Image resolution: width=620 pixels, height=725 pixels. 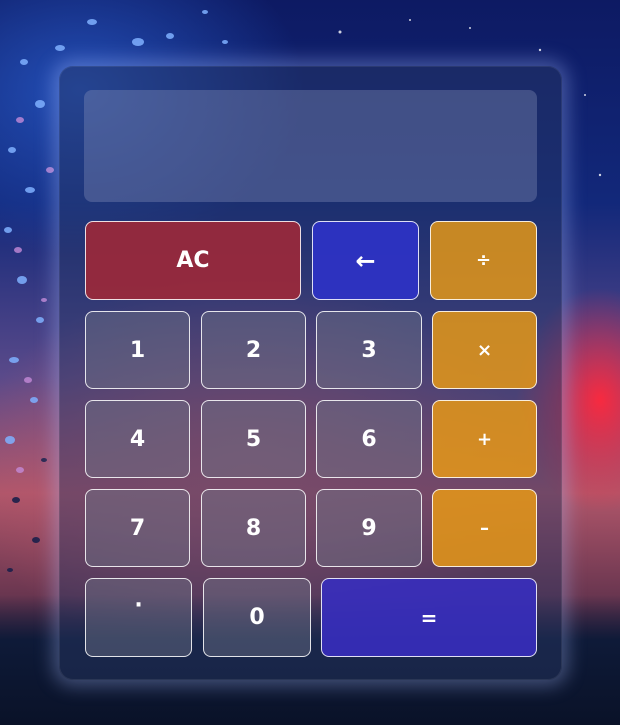 What do you see at coordinates (310, 146) in the screenshot?
I see `calculator-display` at bounding box center [310, 146].